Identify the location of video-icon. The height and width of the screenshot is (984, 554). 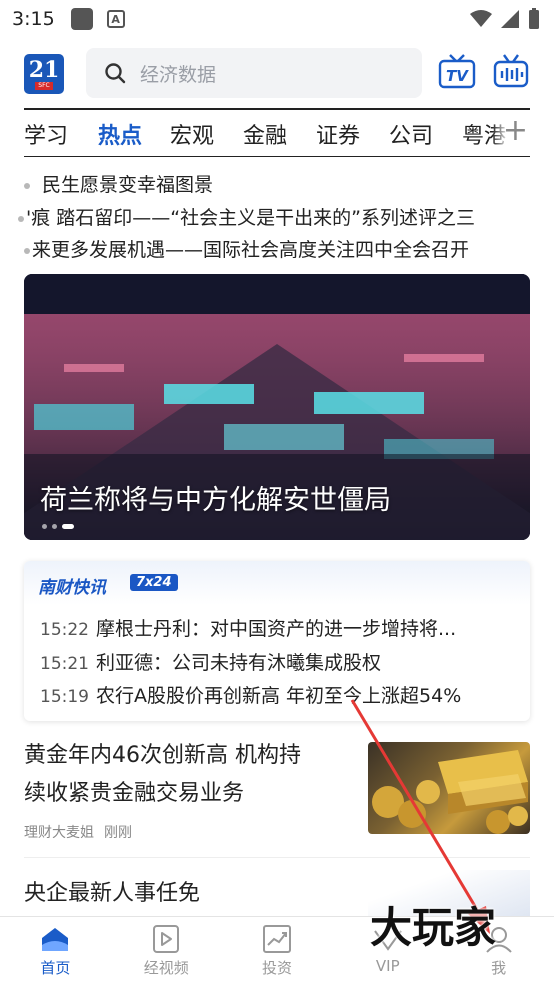
(166, 939).